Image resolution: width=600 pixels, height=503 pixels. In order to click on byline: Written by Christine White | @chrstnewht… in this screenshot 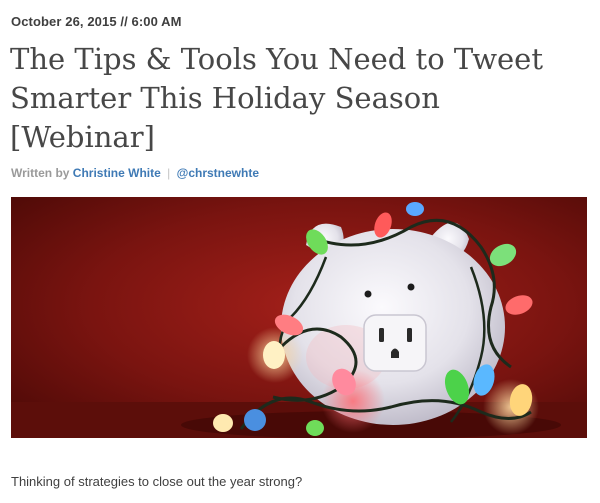, I will do `click(135, 173)`.